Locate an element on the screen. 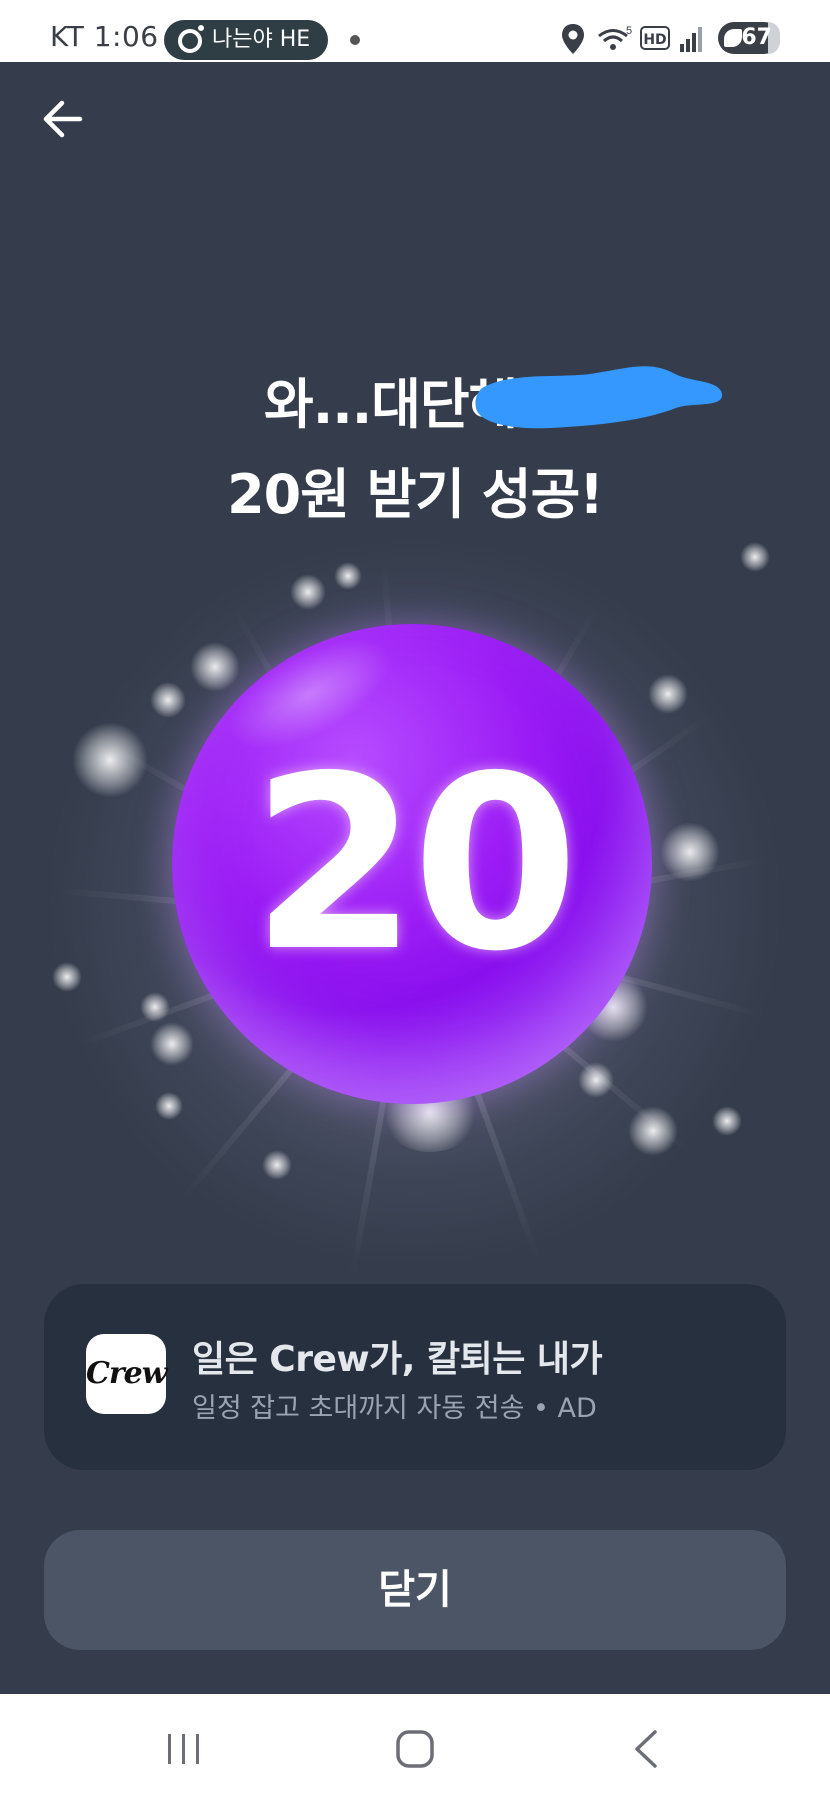  status-icons: 5 HD 67 is located at coordinates (670, 40).